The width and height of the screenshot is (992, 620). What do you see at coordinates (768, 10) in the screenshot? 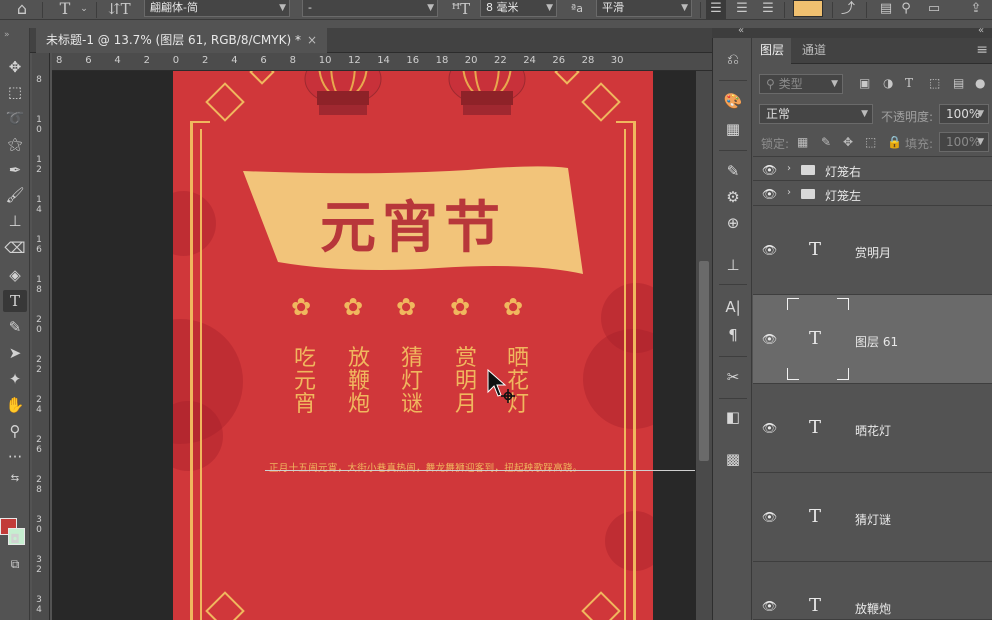
I see `align-right-icon: ☰` at bounding box center [768, 10].